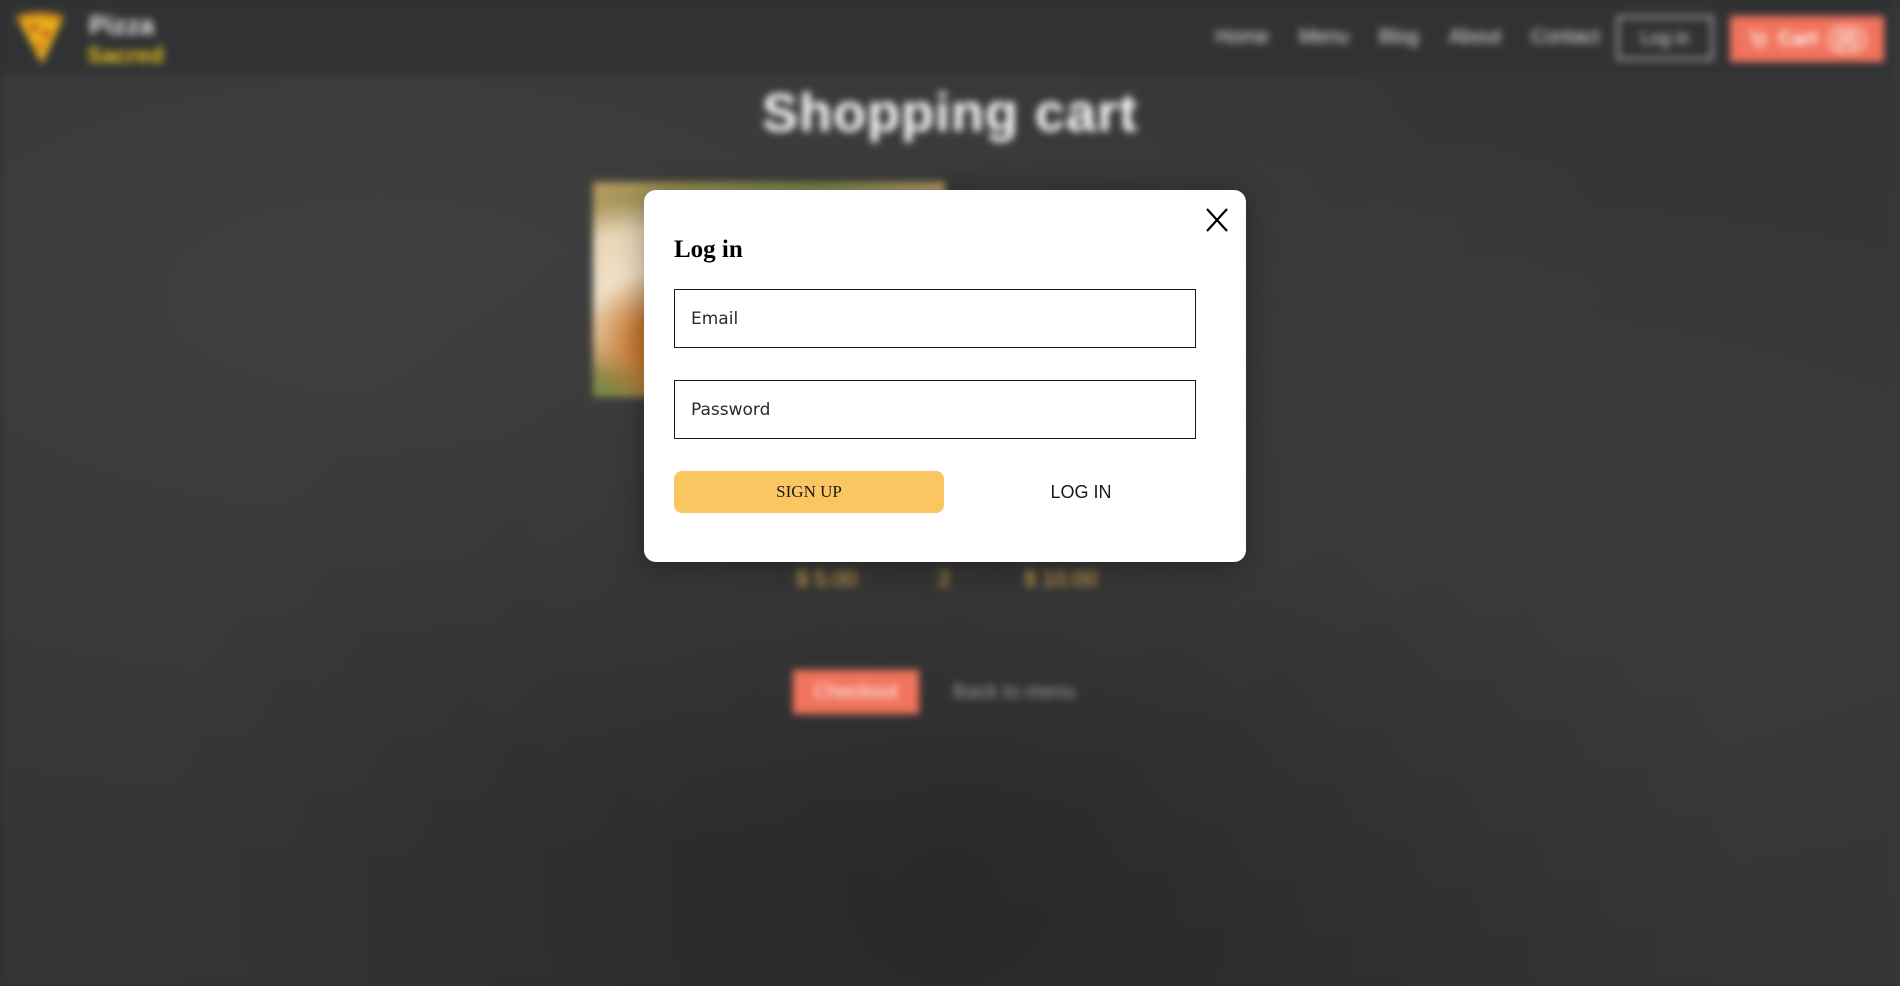  I want to click on login-modal: Log in SIGN UP LOG IN, so click(945, 376).